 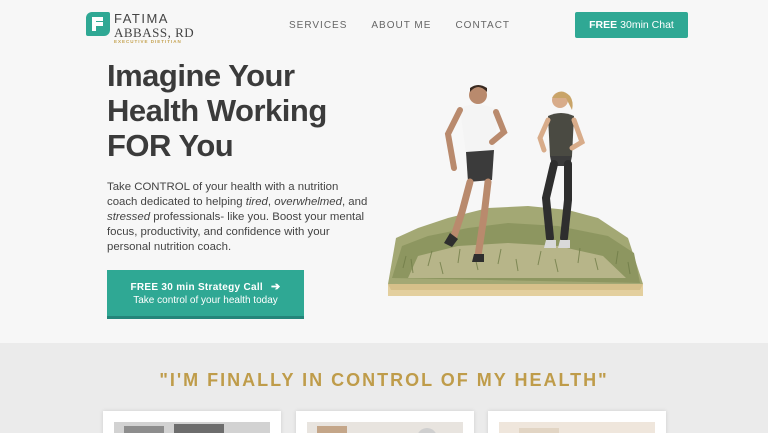 What do you see at coordinates (276, 287) in the screenshot?
I see `arrow-right-icon: ➔` at bounding box center [276, 287].